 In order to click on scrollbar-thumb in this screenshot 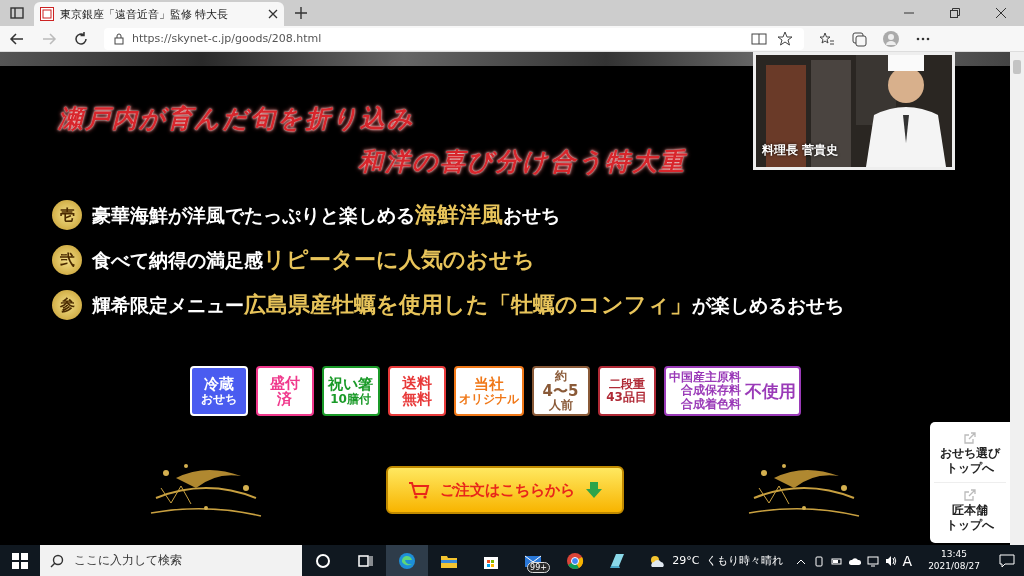, I will do `click(1017, 67)`.